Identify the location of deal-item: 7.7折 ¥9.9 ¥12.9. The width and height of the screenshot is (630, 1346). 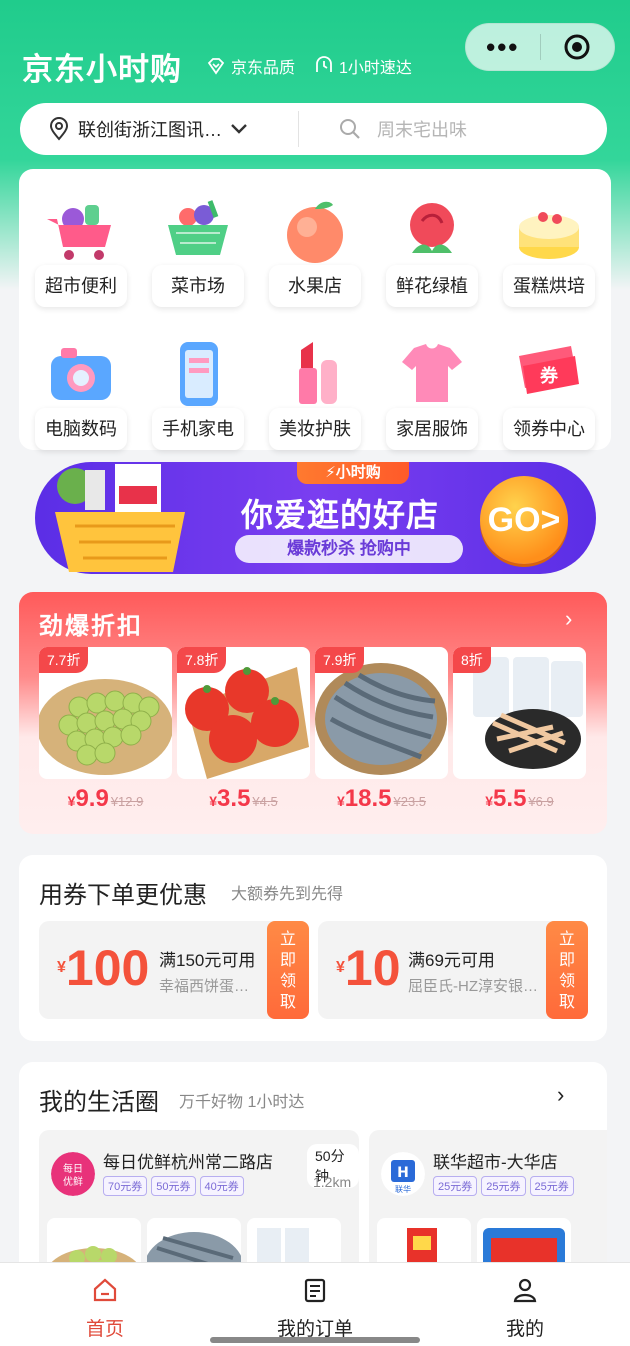
(105, 730).